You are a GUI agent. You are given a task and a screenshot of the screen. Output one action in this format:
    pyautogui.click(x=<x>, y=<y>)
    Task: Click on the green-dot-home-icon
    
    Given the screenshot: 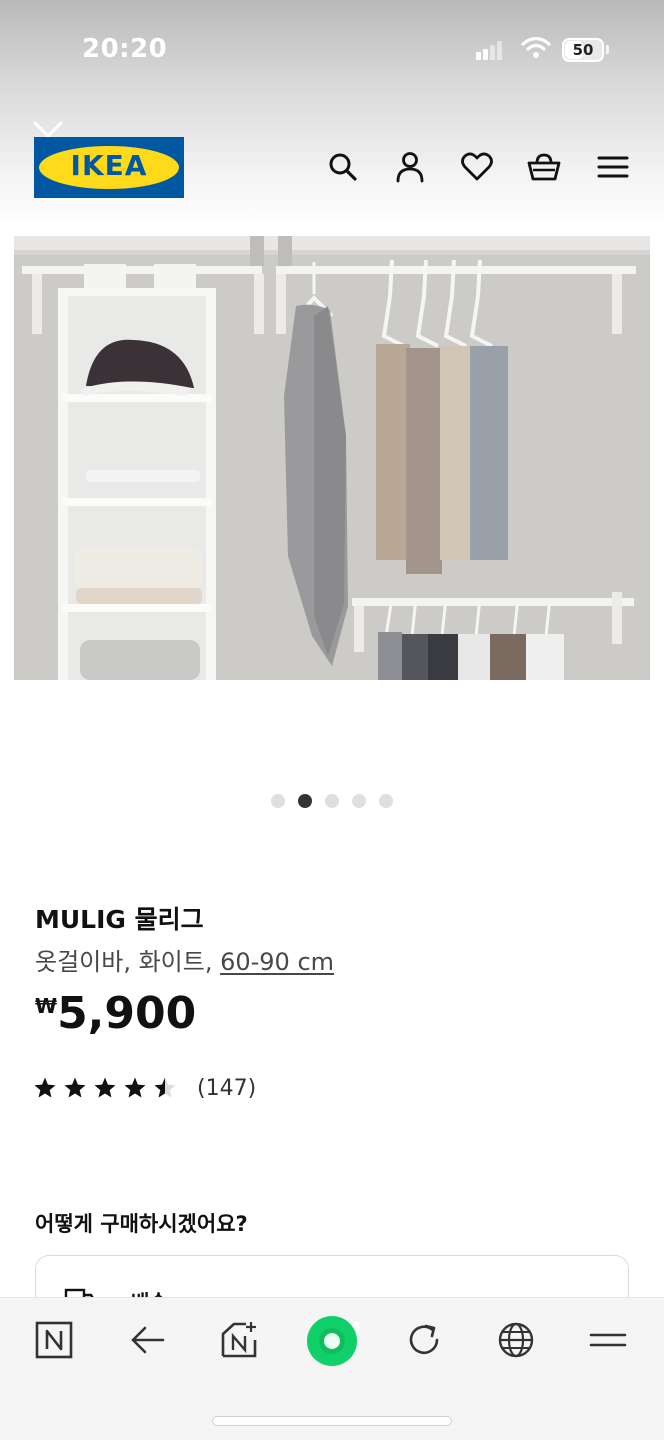 What is the action you would take?
    pyautogui.click(x=332, y=1341)
    